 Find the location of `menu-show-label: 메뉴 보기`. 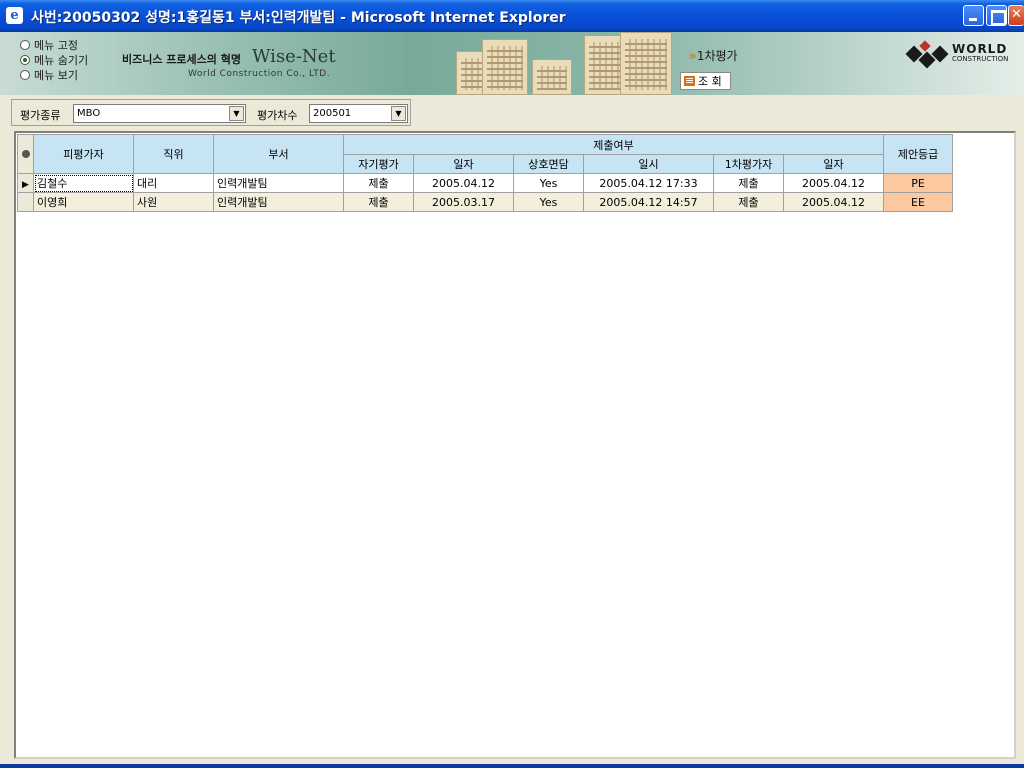

menu-show-label: 메뉴 보기 is located at coordinates (56, 75).